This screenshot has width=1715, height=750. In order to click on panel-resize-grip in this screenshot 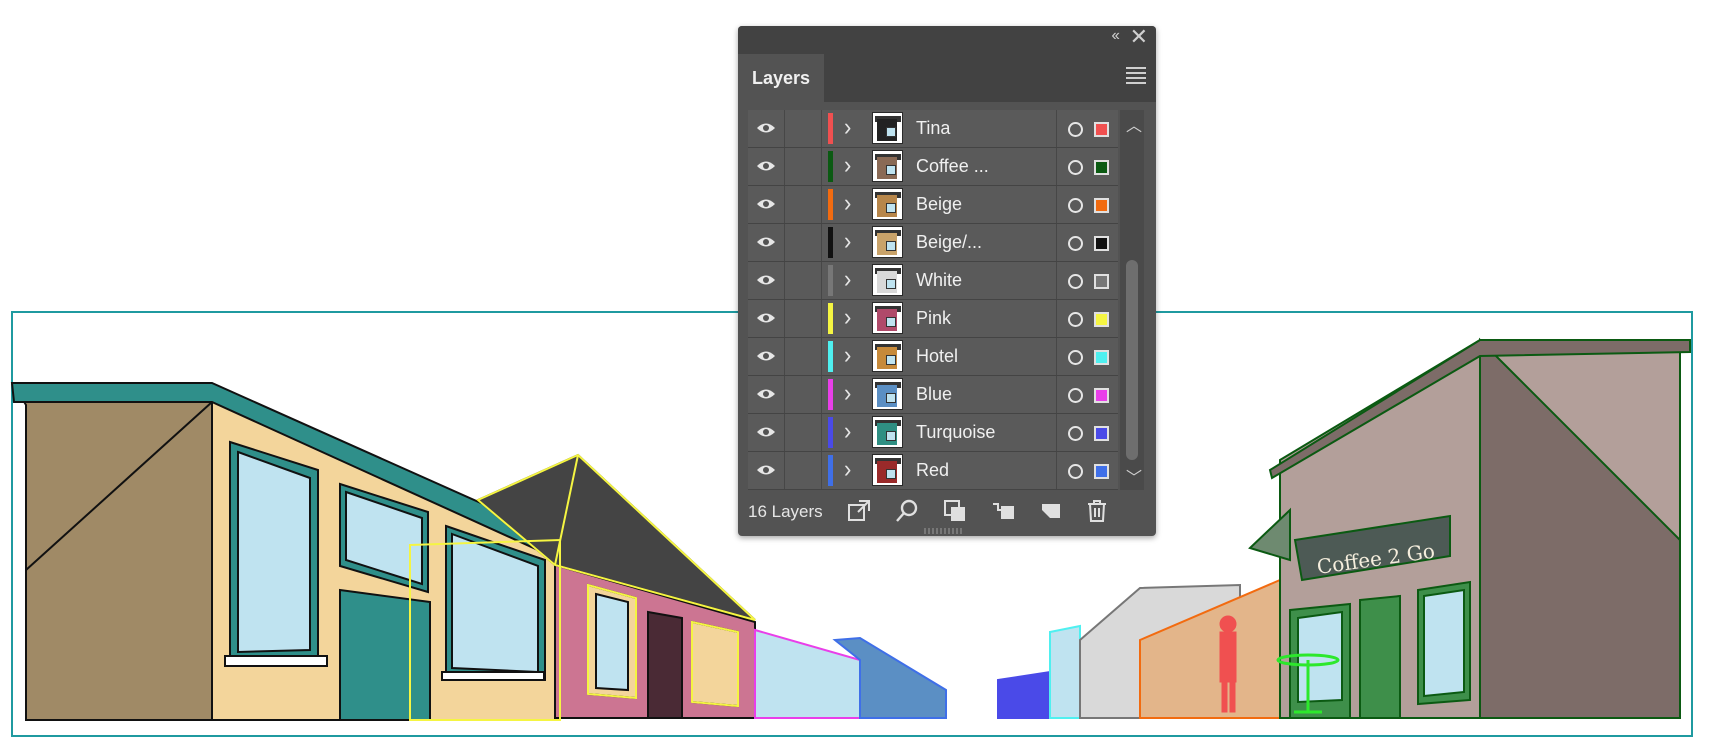, I will do `click(944, 531)`.